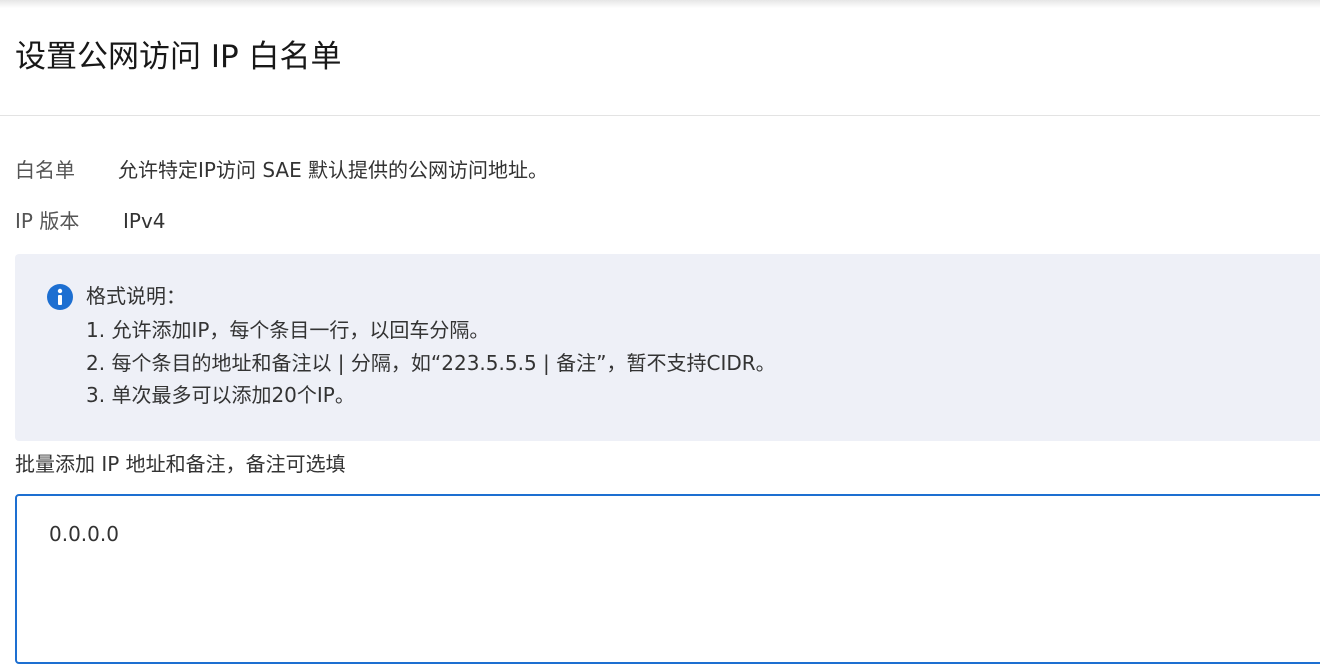 The image size is (1320, 664). I want to click on whitelist-row: 白名单 允许特定IP访问 SAE 默认提供的公网访问地址。, so click(281, 170).